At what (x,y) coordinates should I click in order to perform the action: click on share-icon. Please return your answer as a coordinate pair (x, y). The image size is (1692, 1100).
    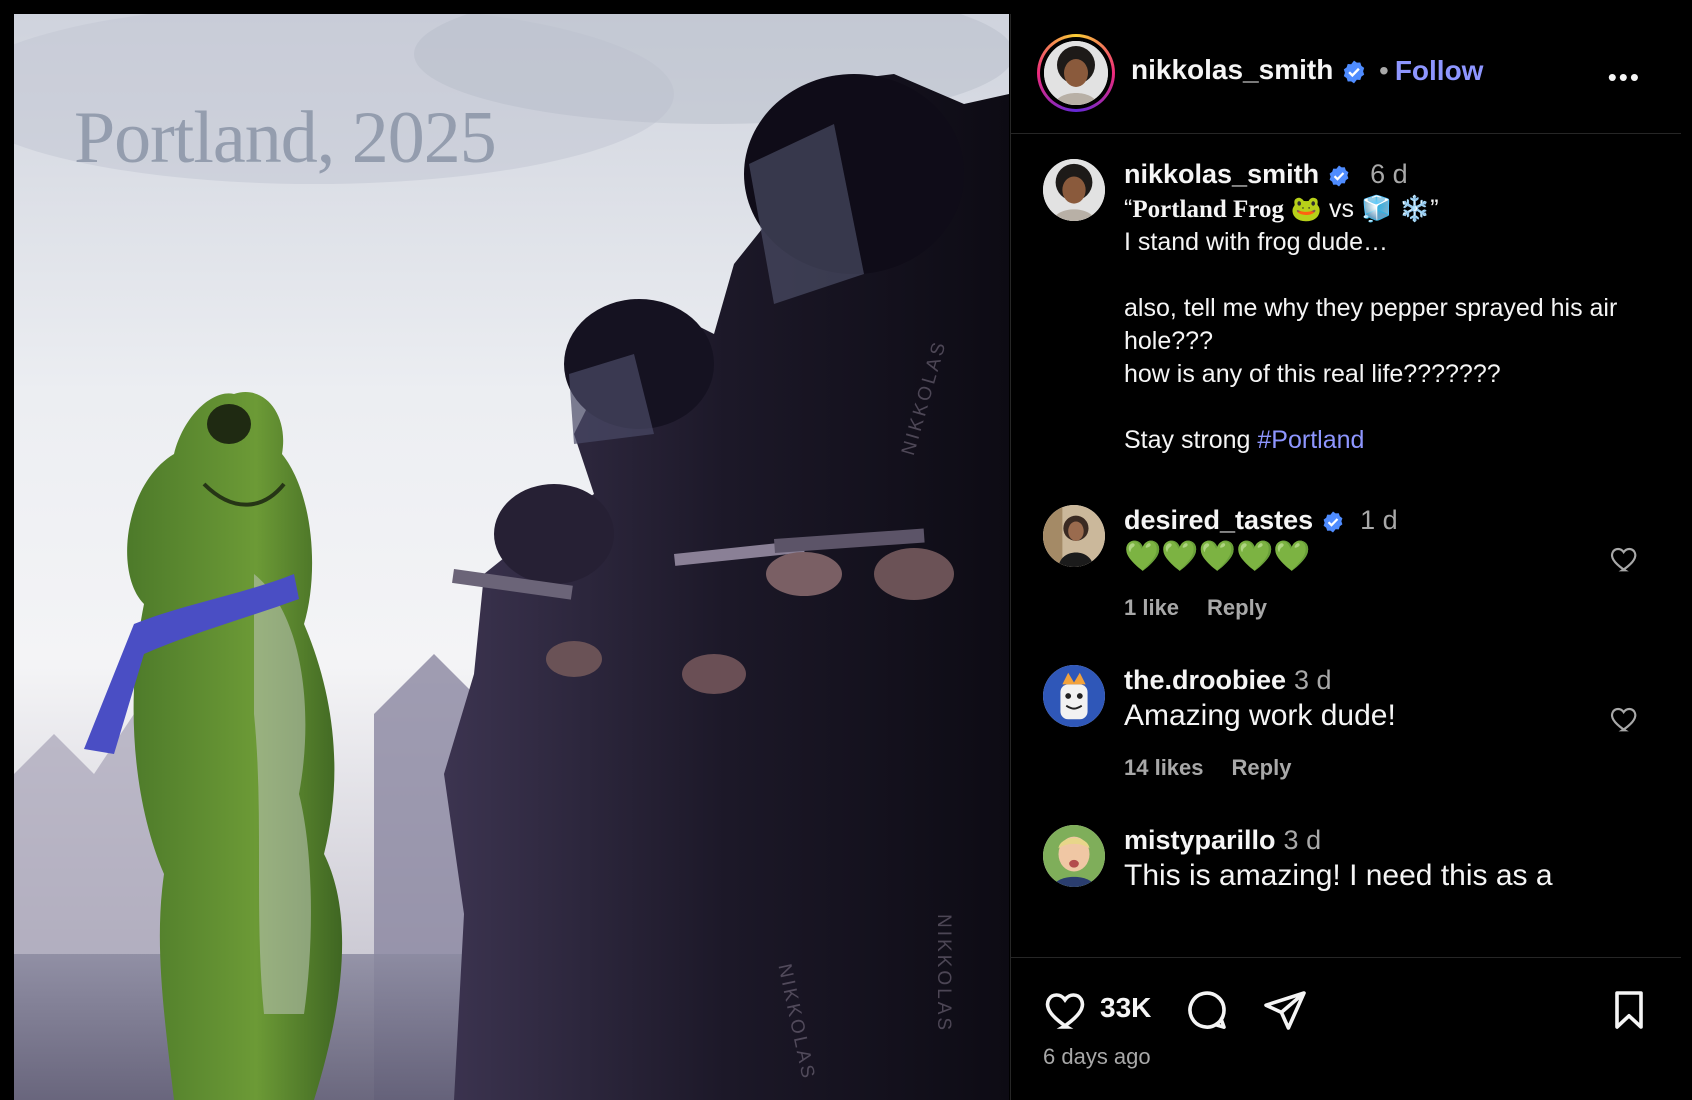
    Looking at the image, I should click on (1285, 1010).